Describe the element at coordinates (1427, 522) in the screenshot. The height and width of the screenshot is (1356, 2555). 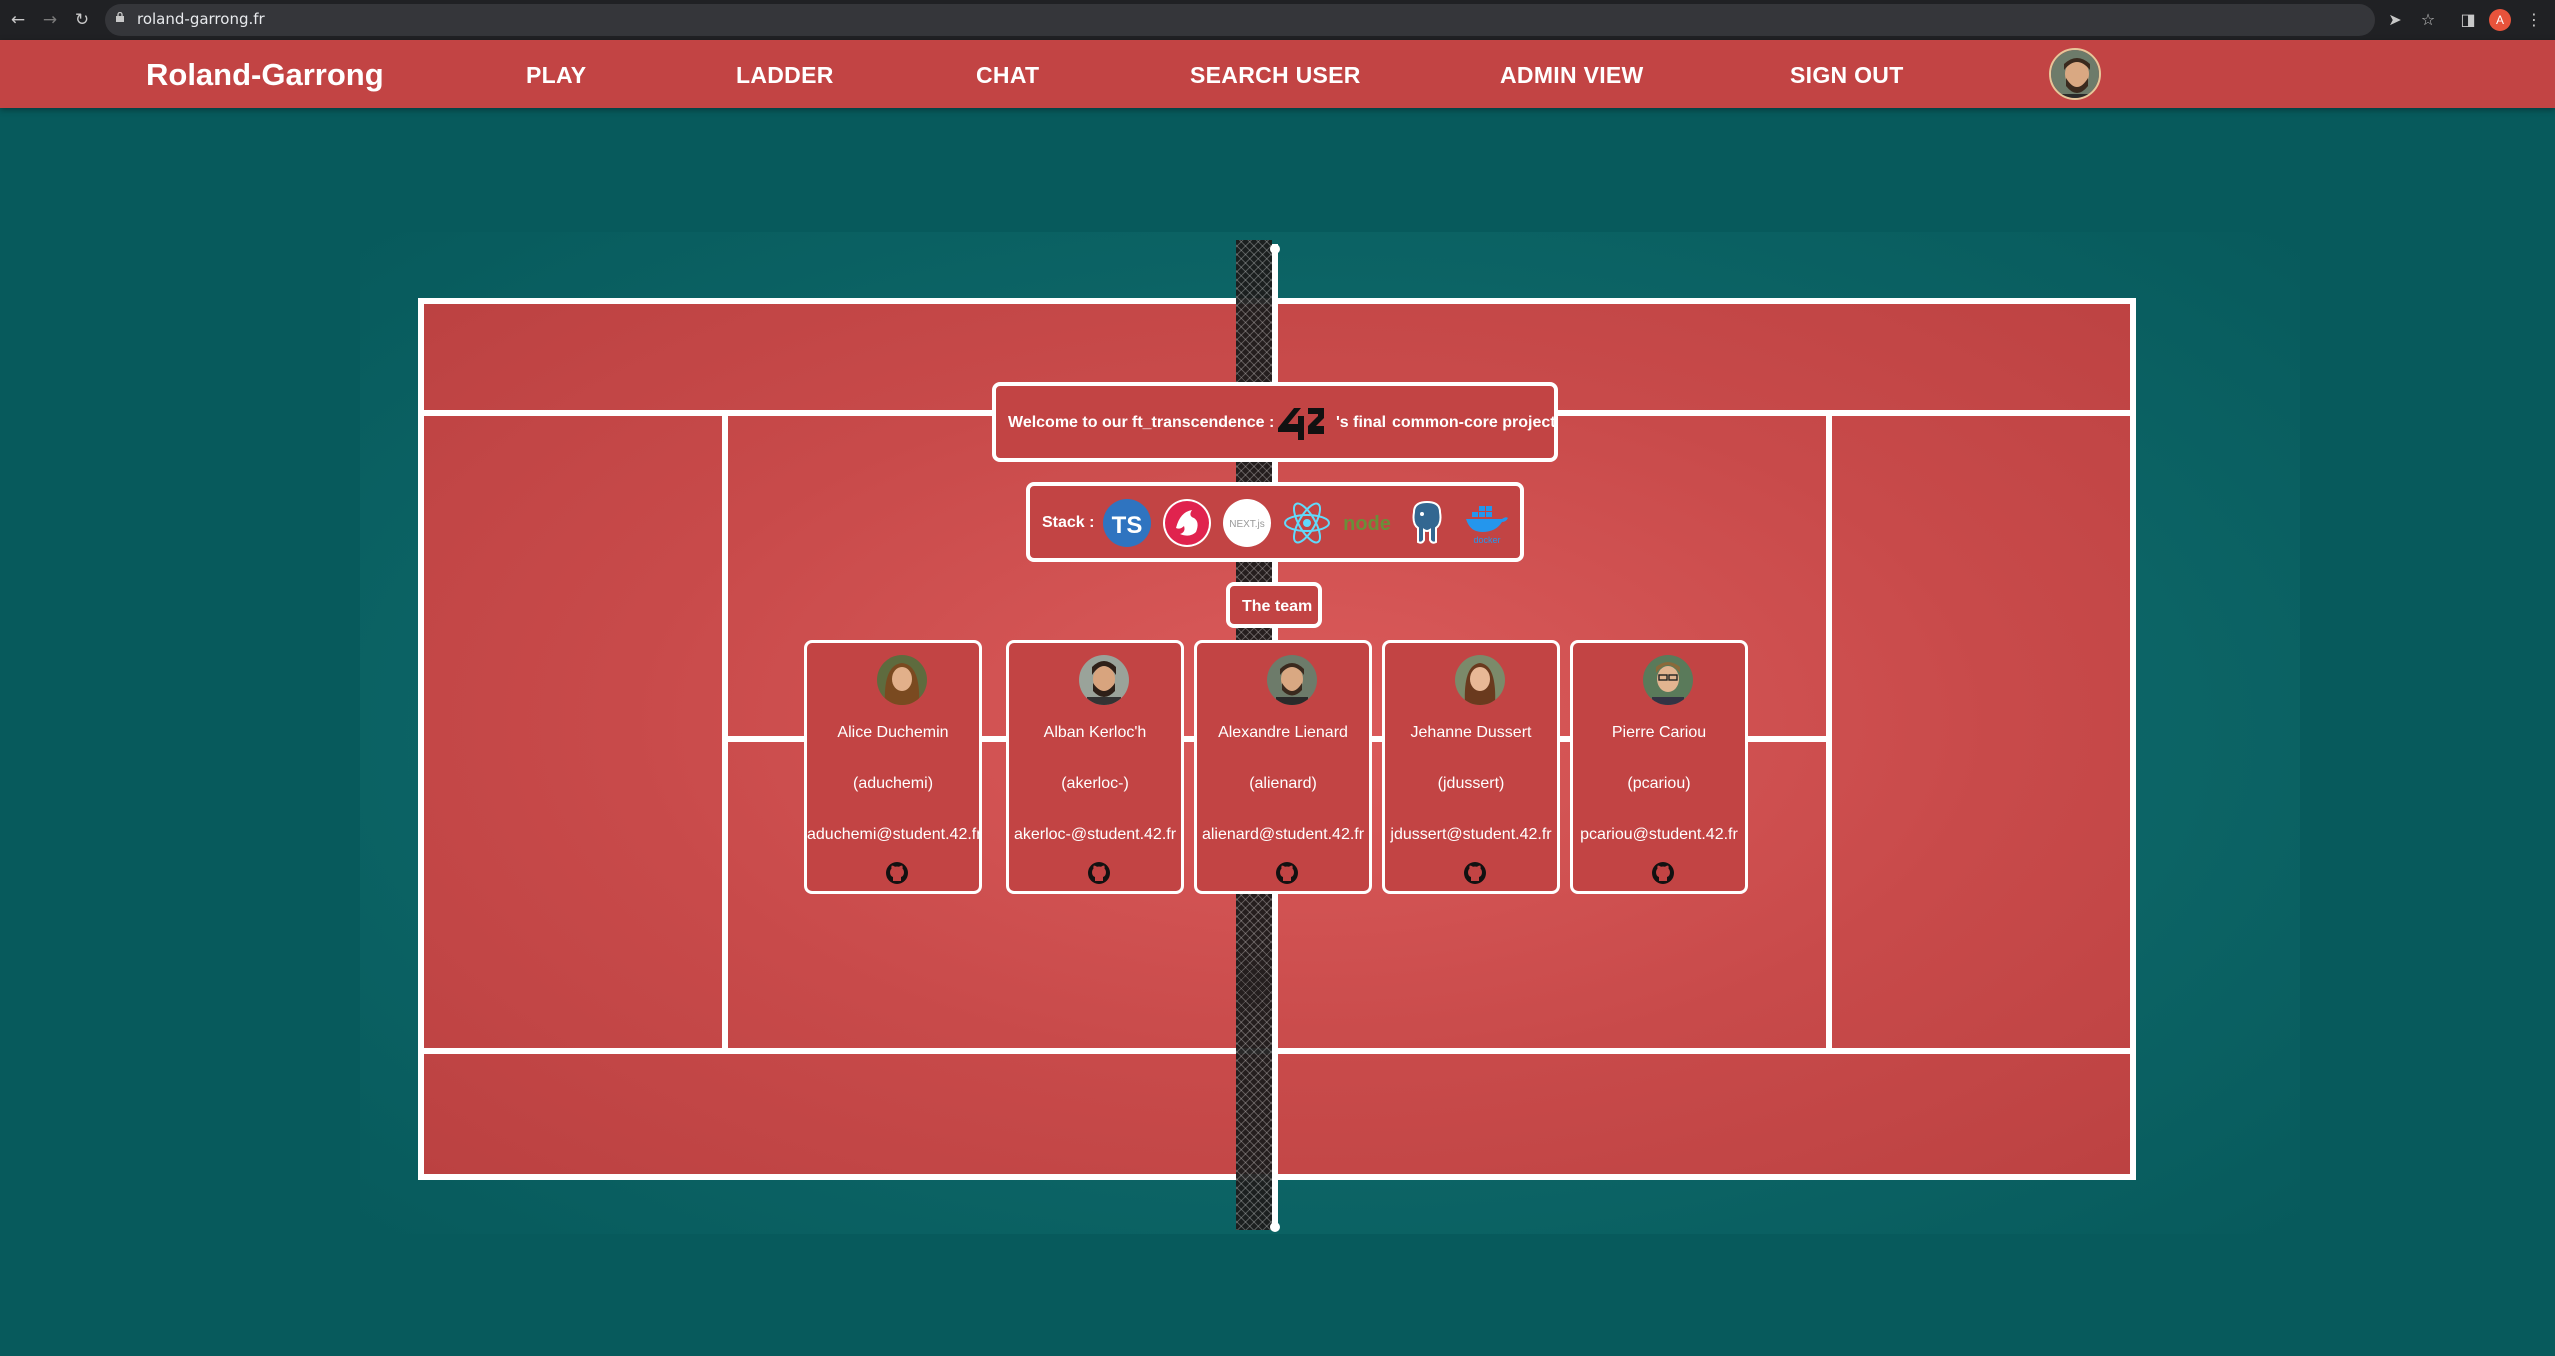
I see `postgresql-icon` at that location.